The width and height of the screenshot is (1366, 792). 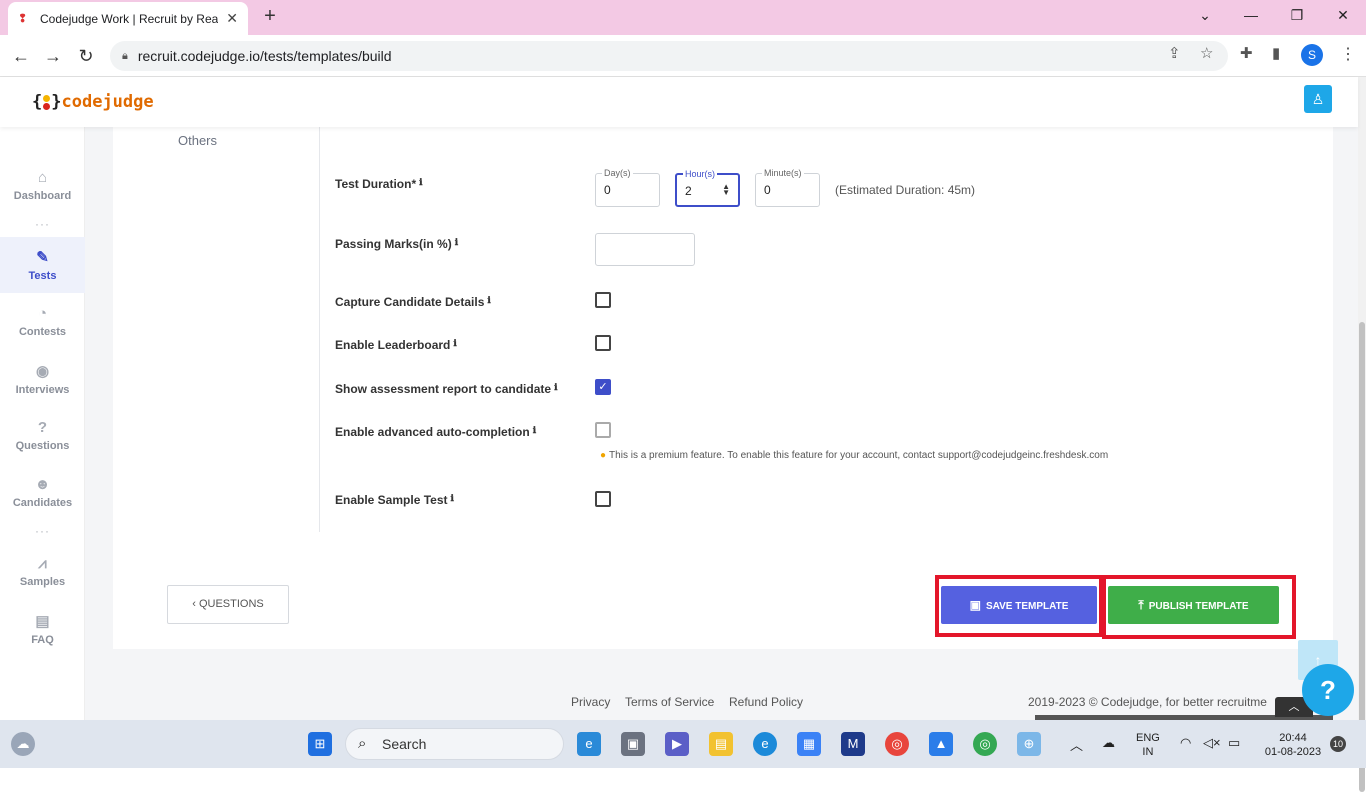 I want to click on volume-muted-icon: ◁×, so click(x=1212, y=743).